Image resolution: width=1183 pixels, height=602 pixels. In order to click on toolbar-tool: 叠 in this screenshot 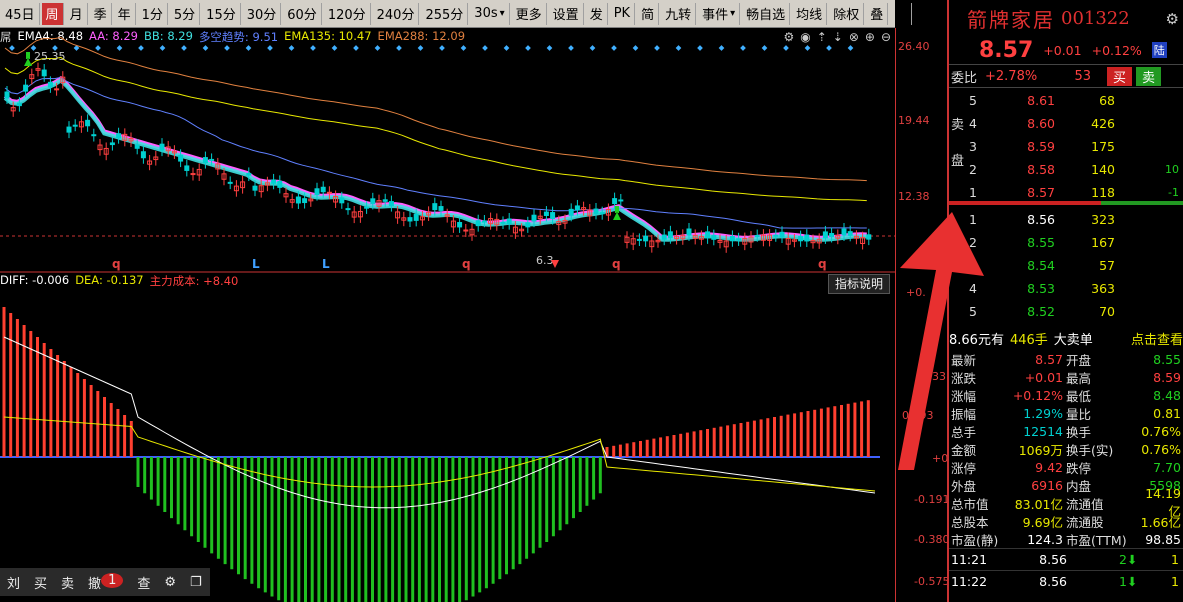, I will do `click(877, 13)`.